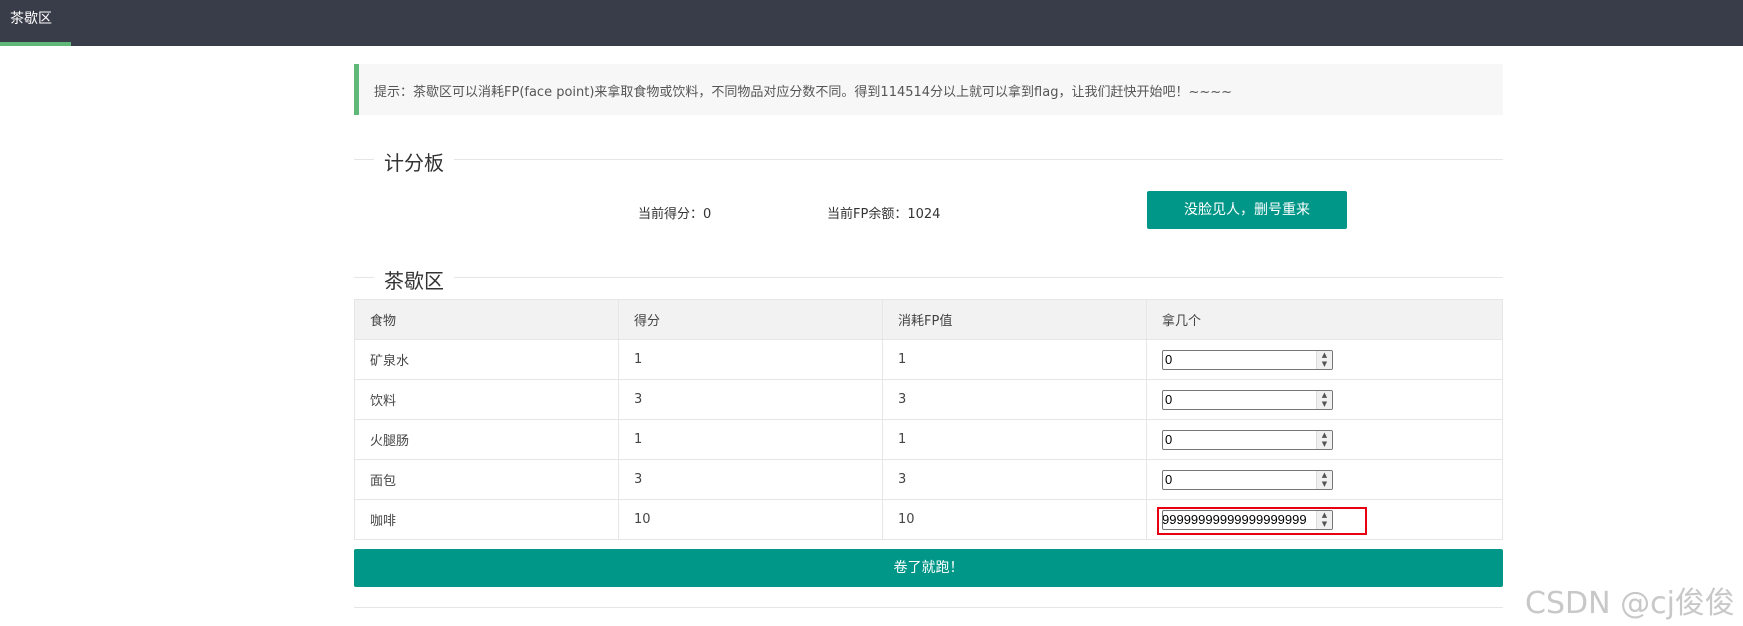 The image size is (1743, 626). Describe the element at coordinates (486, 479) in the screenshot. I see `food-name: 面包` at that location.